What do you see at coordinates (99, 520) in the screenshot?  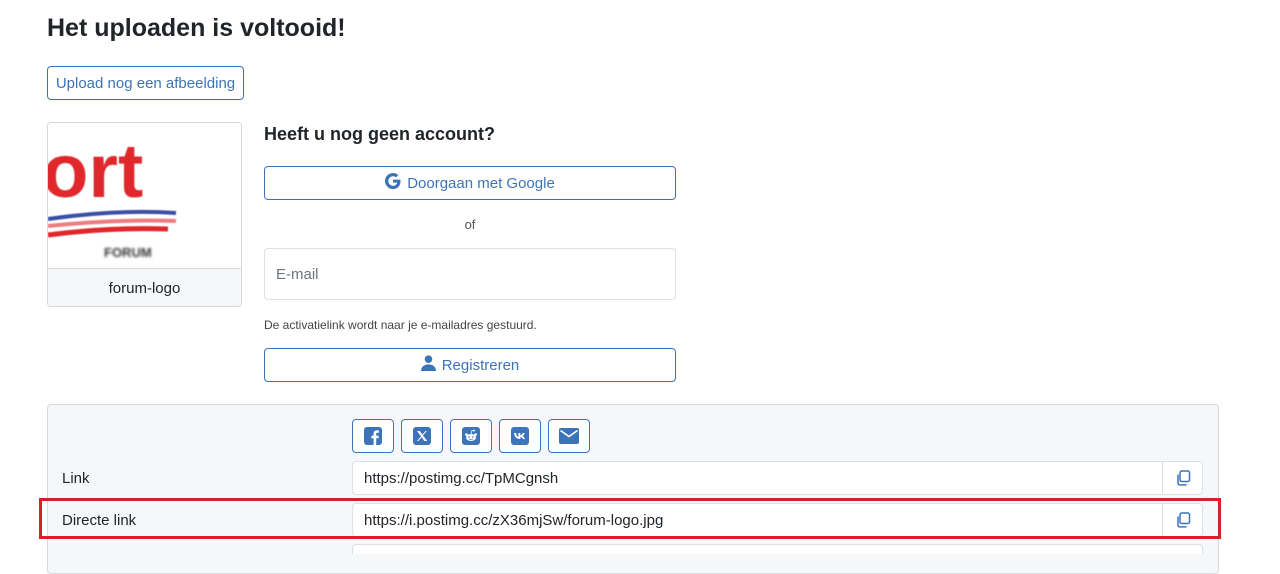 I see `direct-link-label: Directe link` at bounding box center [99, 520].